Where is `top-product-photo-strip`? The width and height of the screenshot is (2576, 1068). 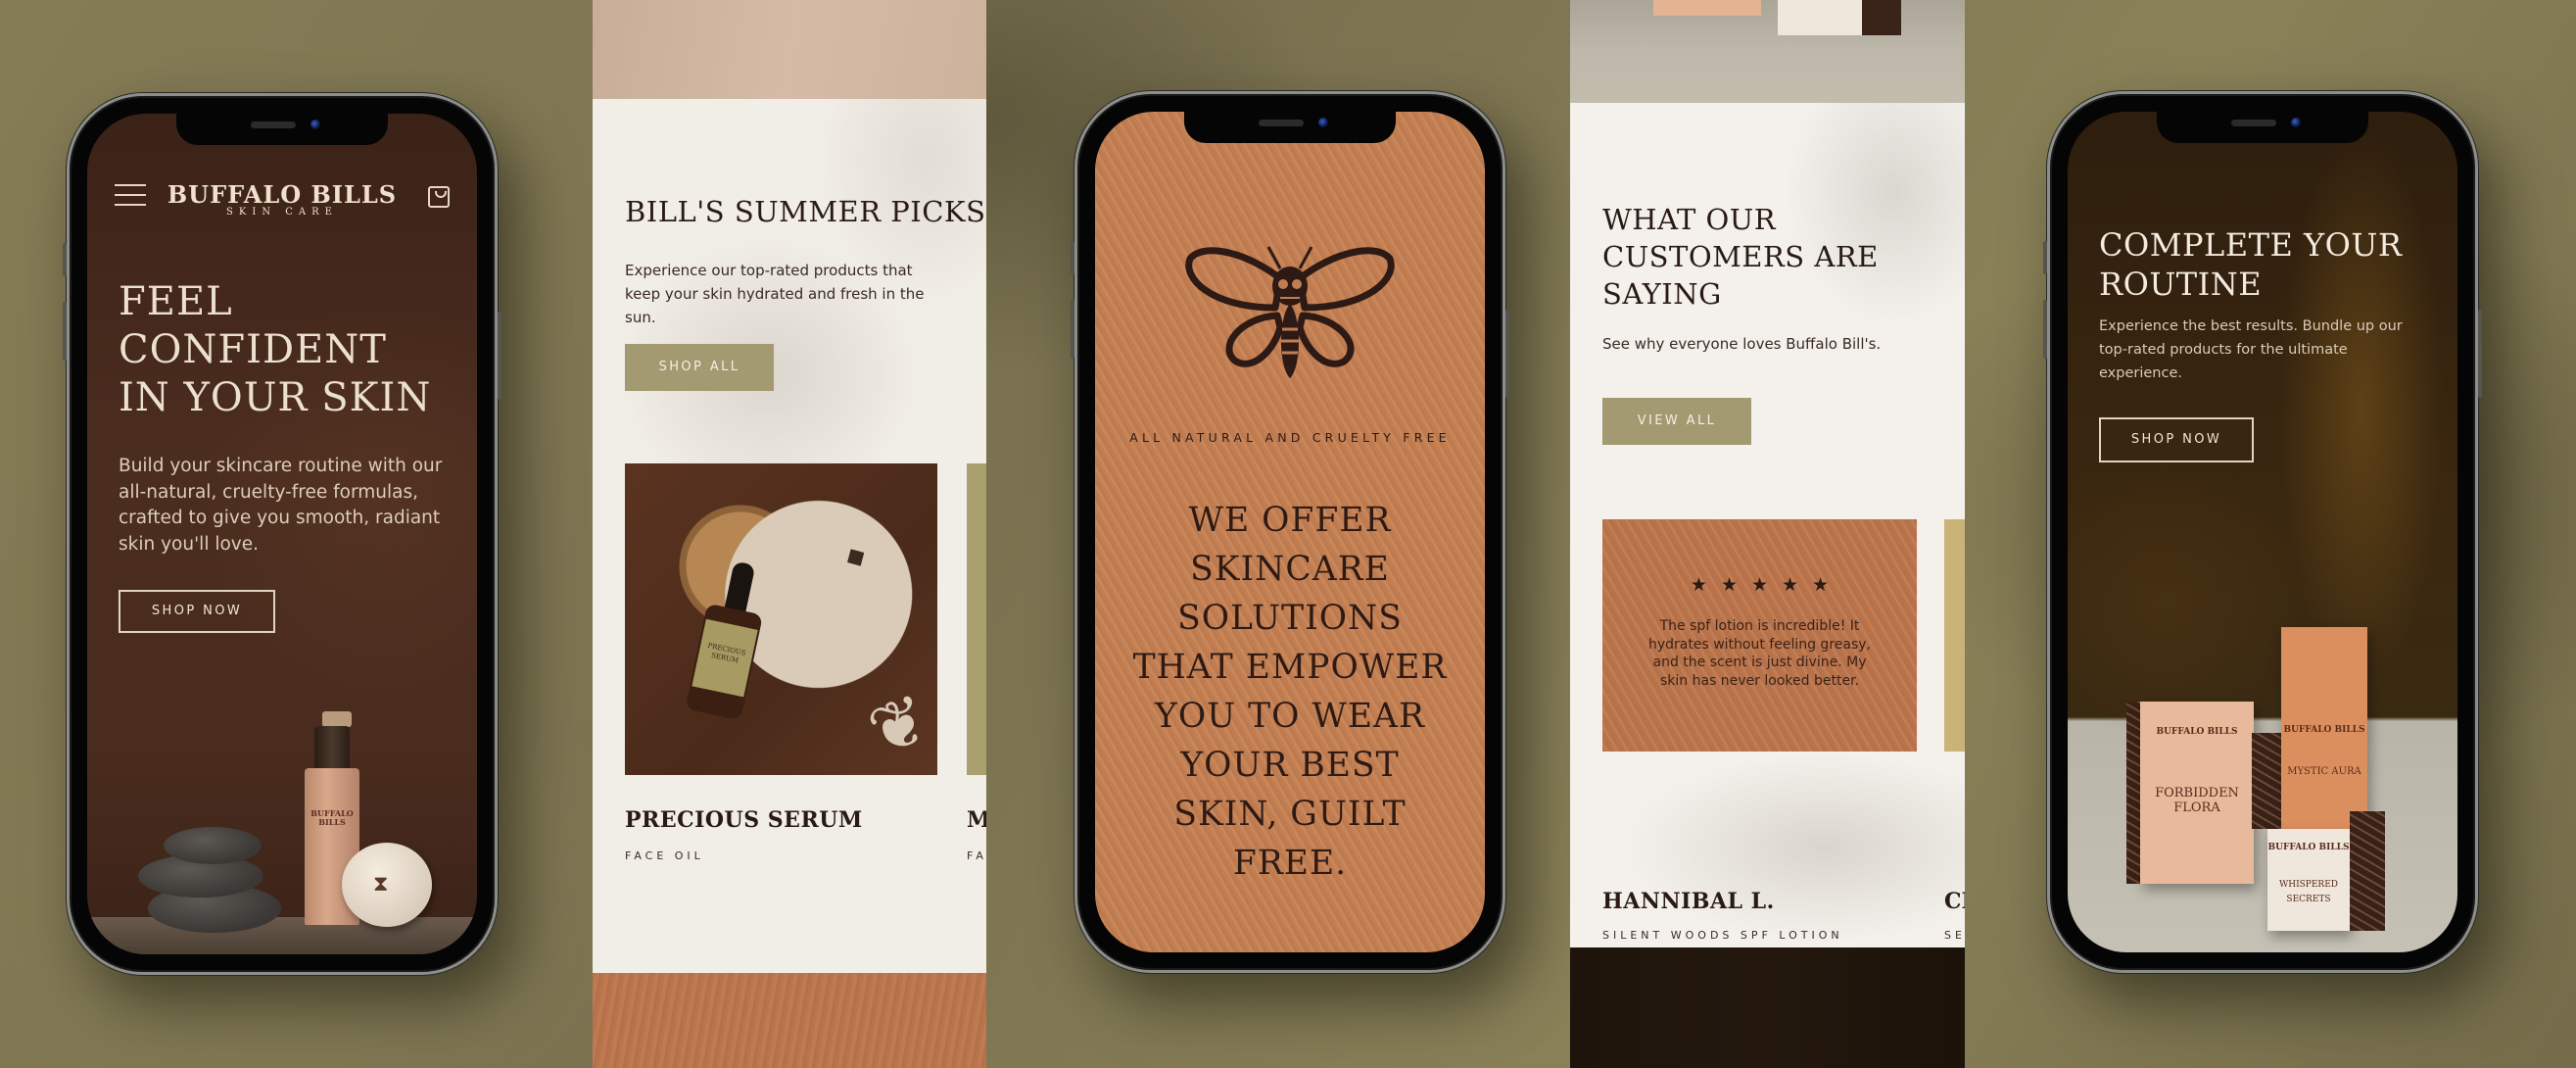 top-product-photo-strip is located at coordinates (1767, 51).